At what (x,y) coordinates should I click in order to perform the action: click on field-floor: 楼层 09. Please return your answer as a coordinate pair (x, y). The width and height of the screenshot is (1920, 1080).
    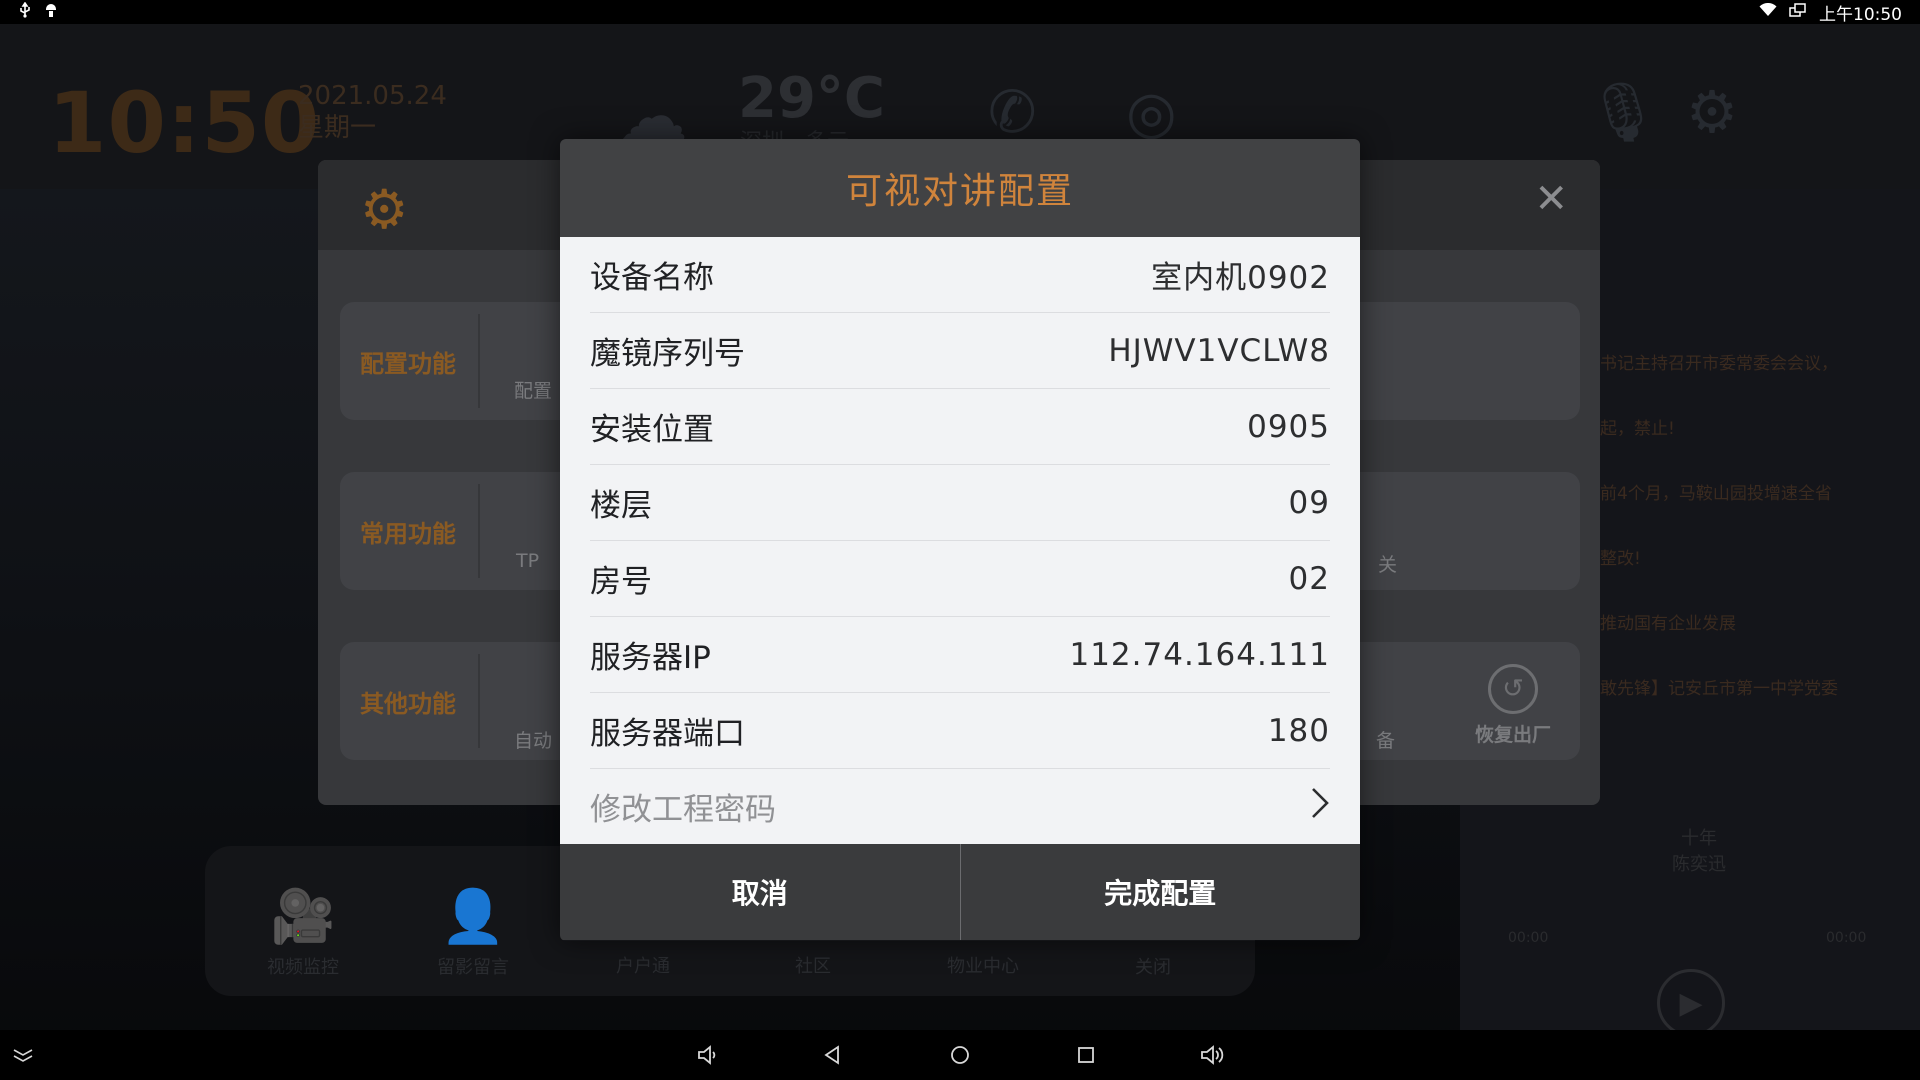
    Looking at the image, I should click on (960, 503).